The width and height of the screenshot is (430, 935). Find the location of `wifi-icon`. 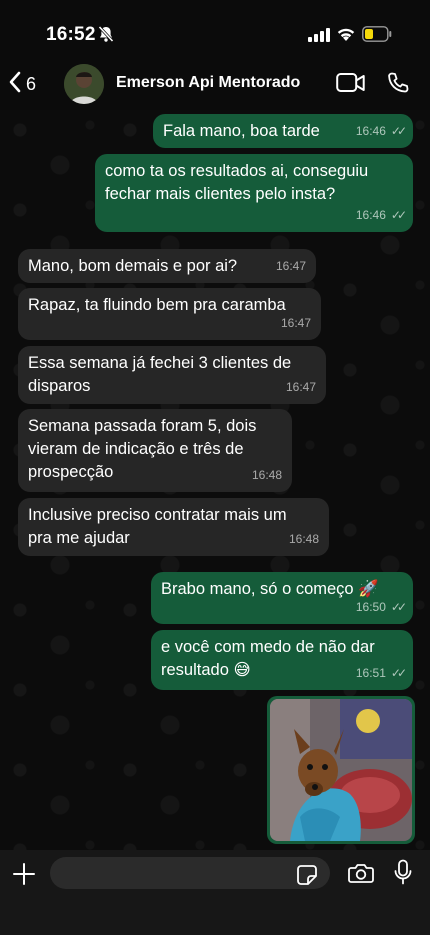

wifi-icon is located at coordinates (346, 36).